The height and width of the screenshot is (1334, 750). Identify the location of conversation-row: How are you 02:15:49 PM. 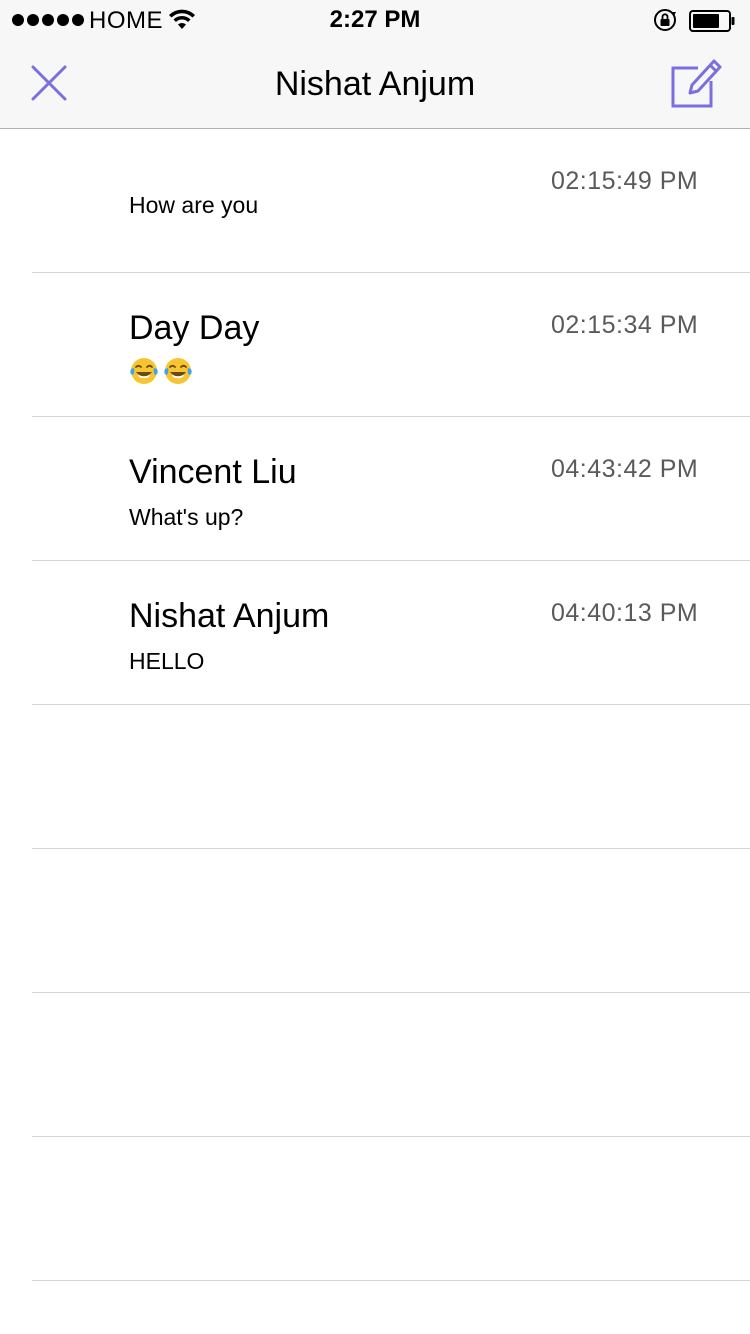
(391, 201).